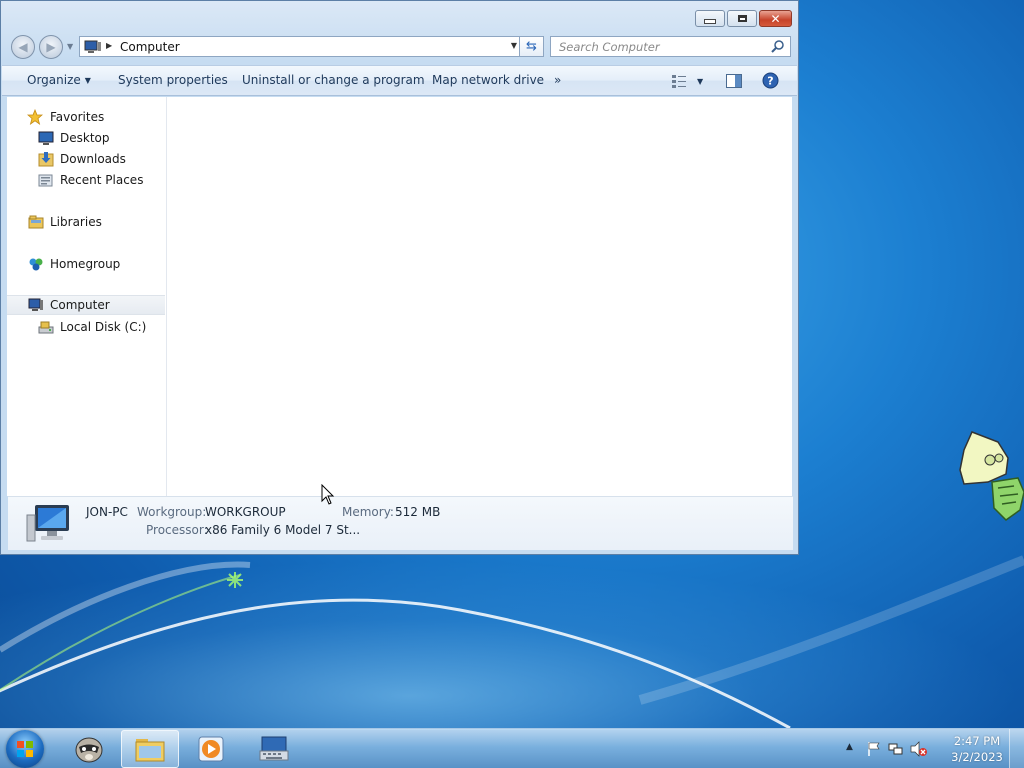  What do you see at coordinates (512, 748) in the screenshot?
I see `taskbar: ▲ 2:47 PM 3/2/2023` at bounding box center [512, 748].